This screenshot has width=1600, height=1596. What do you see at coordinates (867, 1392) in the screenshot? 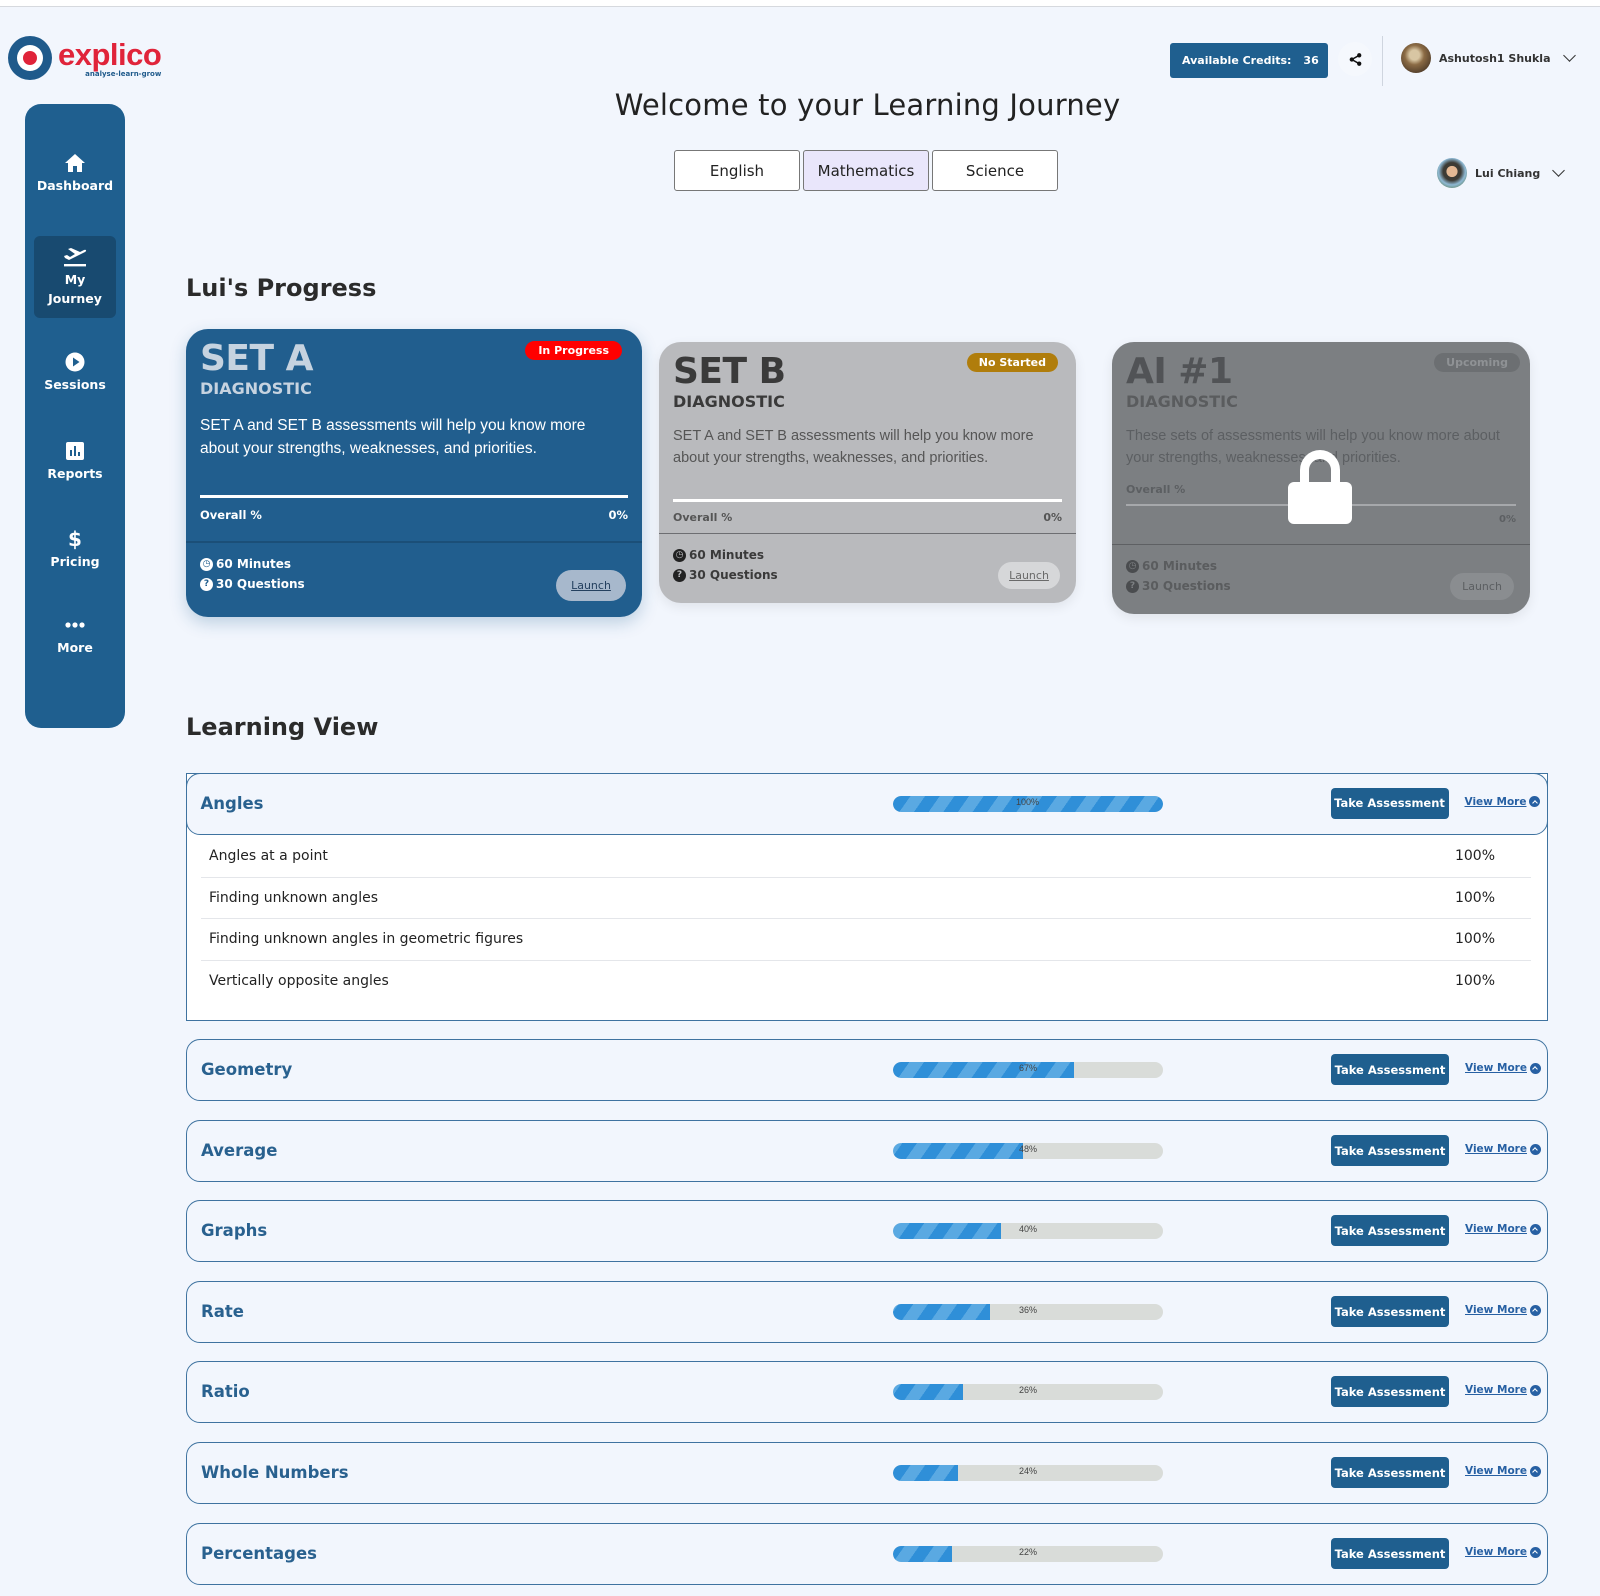
I see `topic-row: Ratio 26% Take Assessment View More` at bounding box center [867, 1392].